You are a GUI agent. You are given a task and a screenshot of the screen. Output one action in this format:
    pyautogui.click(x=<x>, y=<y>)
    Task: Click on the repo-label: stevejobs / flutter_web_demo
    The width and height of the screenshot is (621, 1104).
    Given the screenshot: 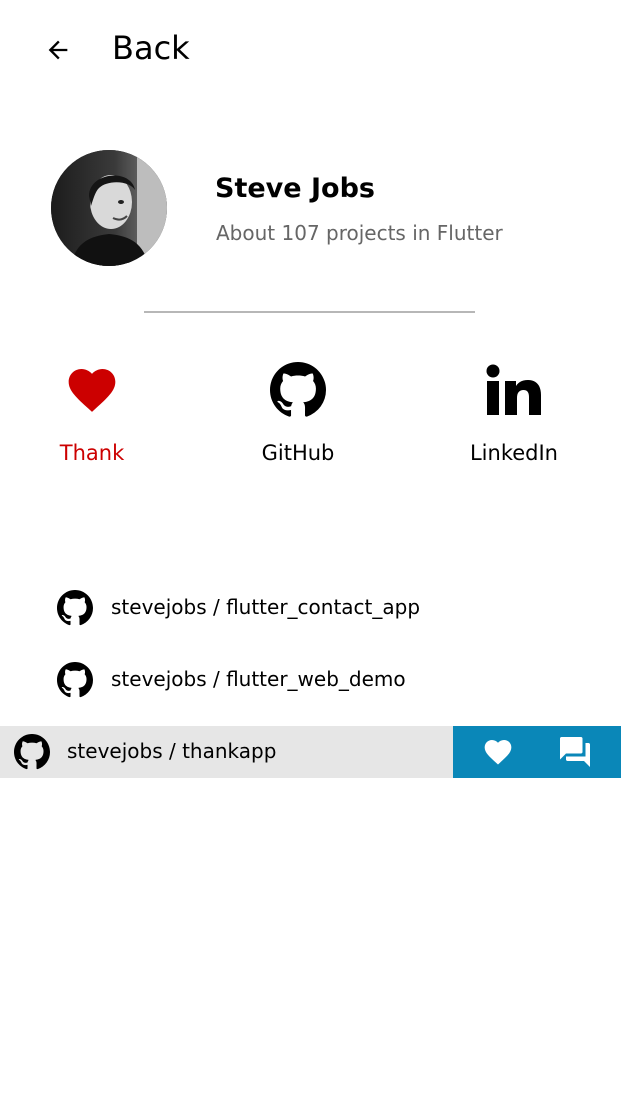 What is the action you would take?
    pyautogui.click(x=258, y=679)
    